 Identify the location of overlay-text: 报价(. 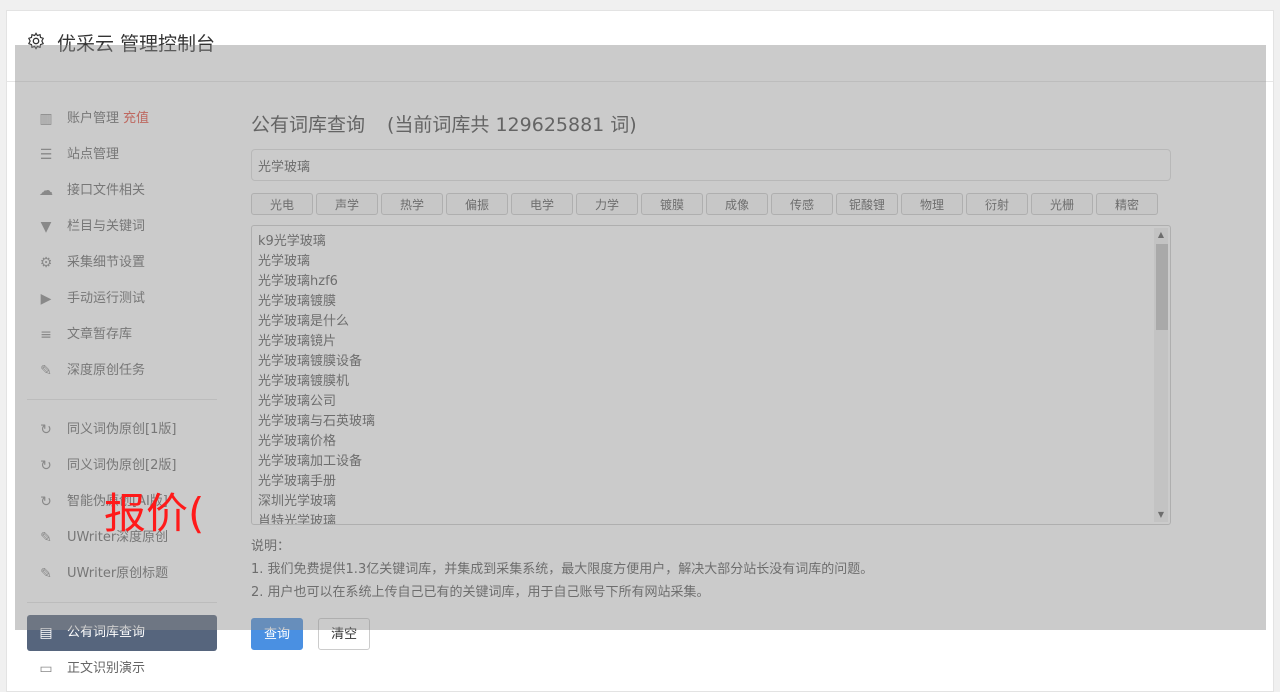
(154, 513).